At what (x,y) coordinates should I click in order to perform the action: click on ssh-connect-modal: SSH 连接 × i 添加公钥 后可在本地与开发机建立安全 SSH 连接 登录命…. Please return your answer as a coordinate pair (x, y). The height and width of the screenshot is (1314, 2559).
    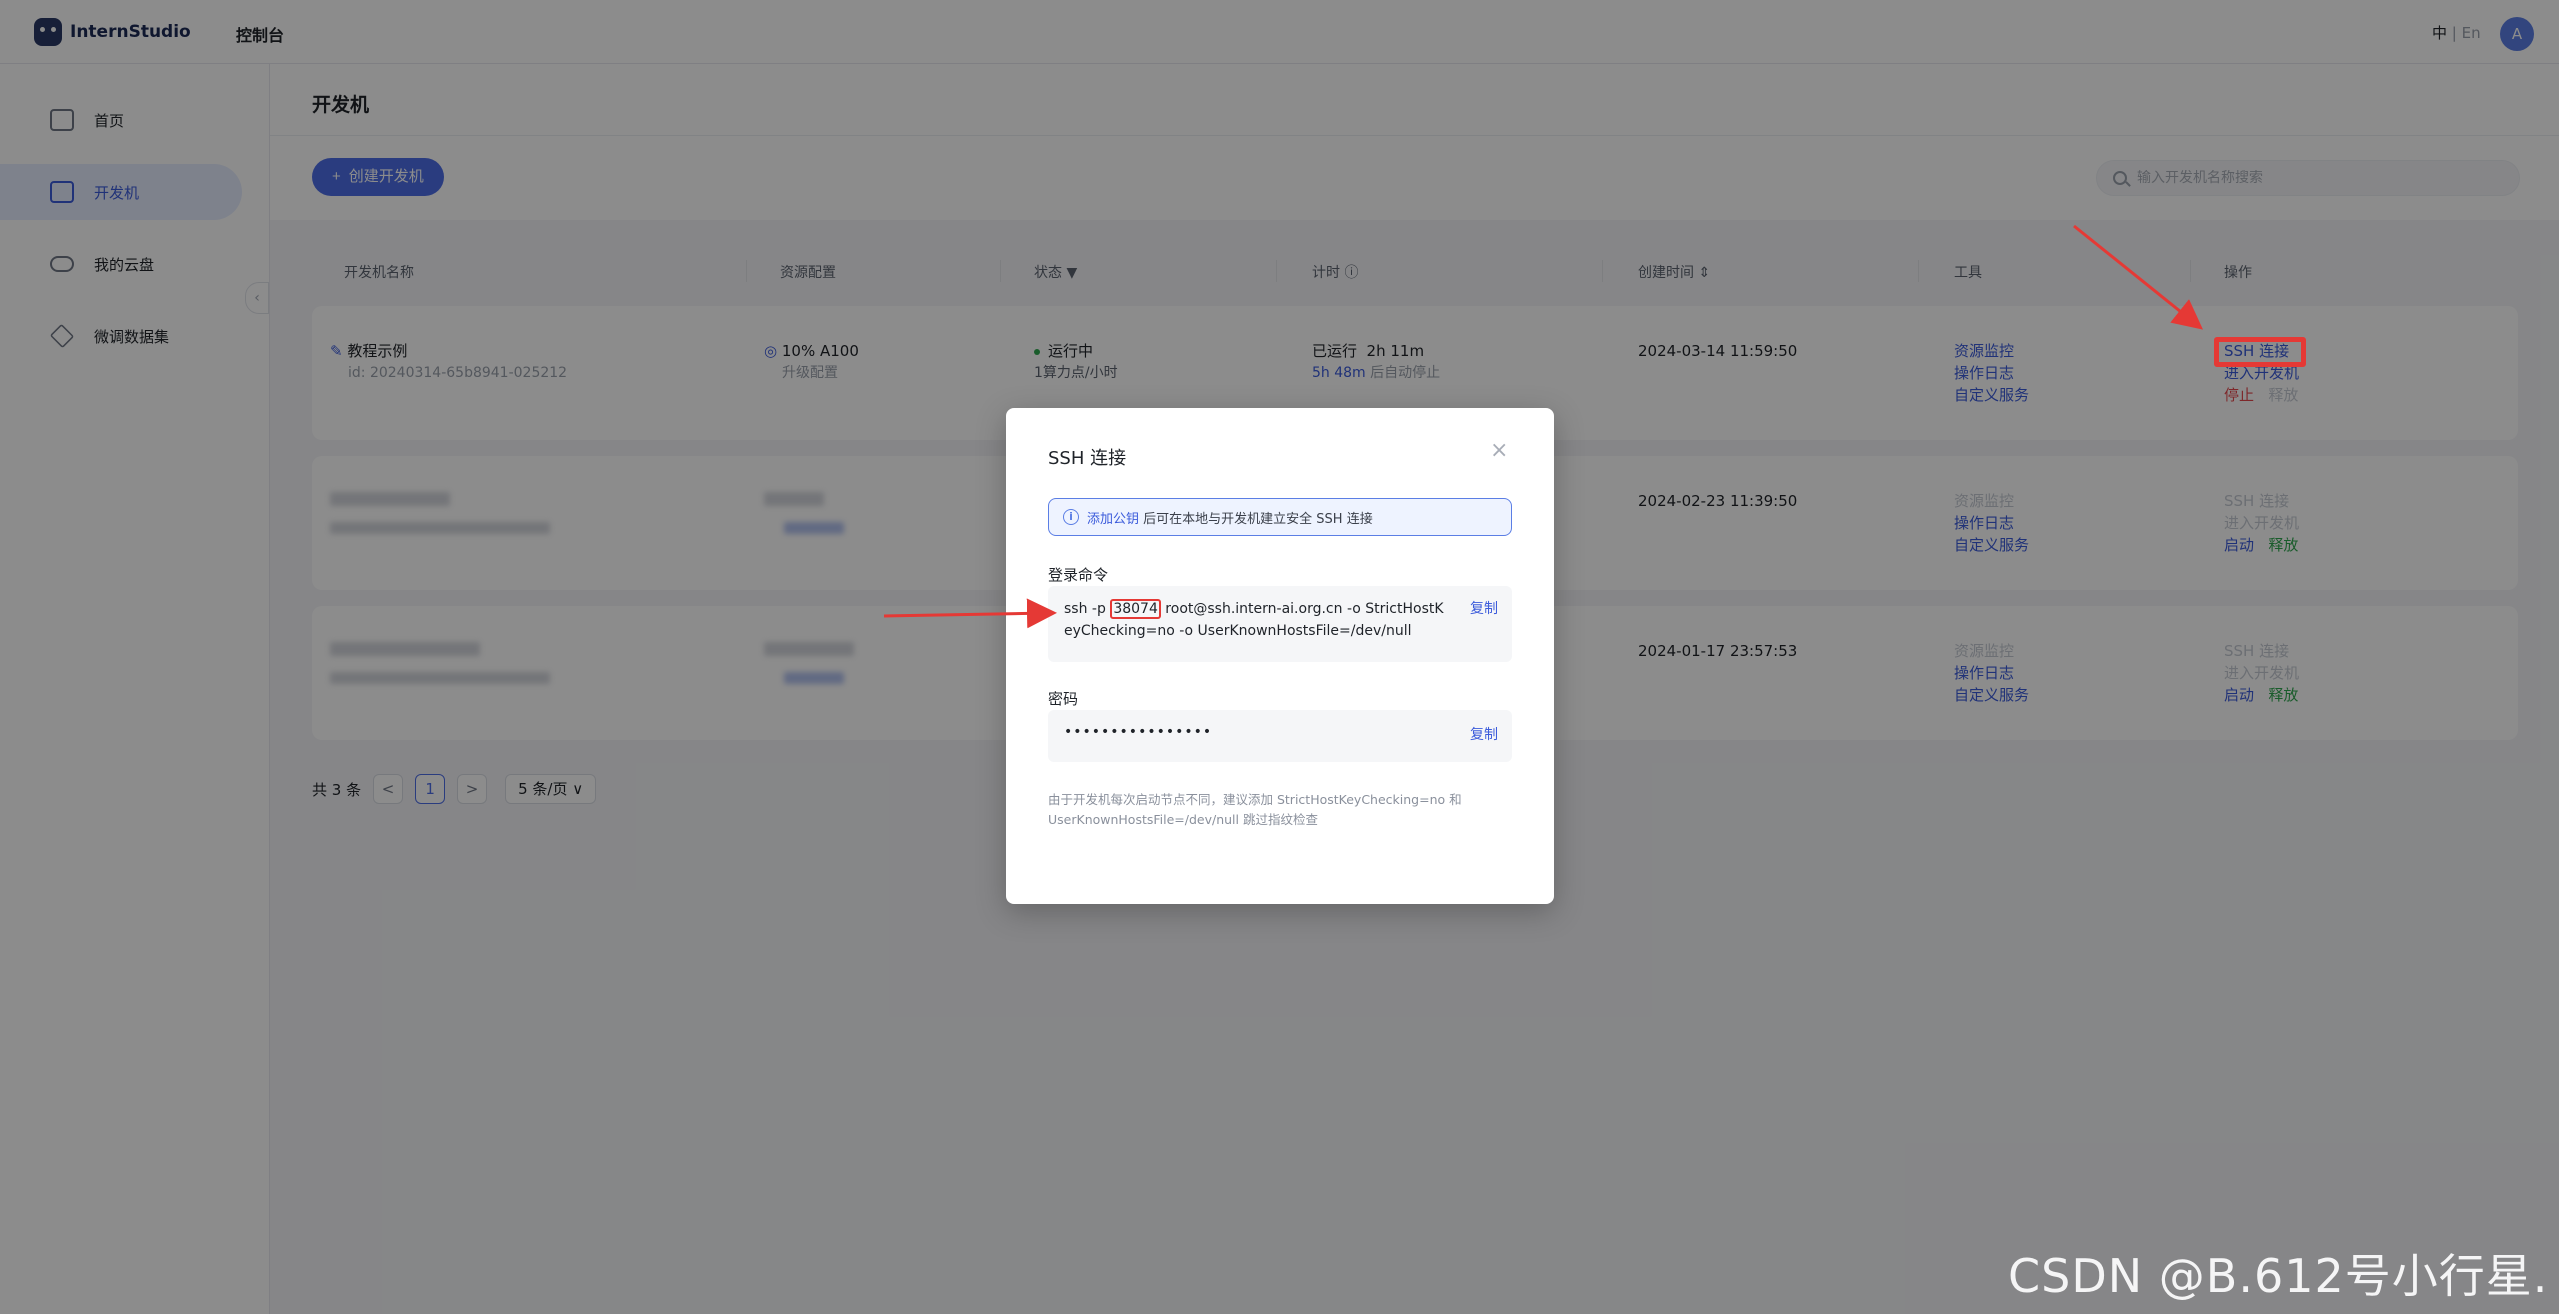
    Looking at the image, I should click on (1280, 656).